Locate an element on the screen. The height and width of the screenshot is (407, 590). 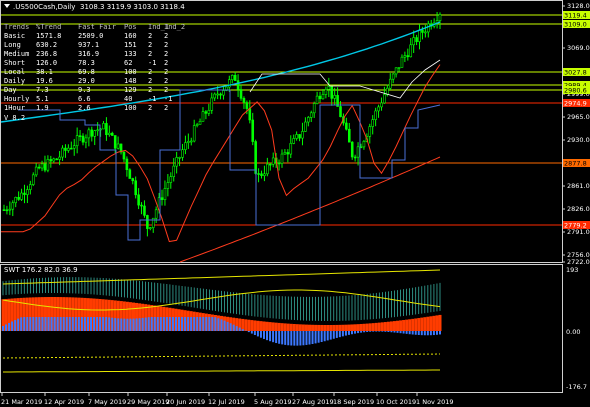
dropdown-arrow-icon is located at coordinates (7, 6).